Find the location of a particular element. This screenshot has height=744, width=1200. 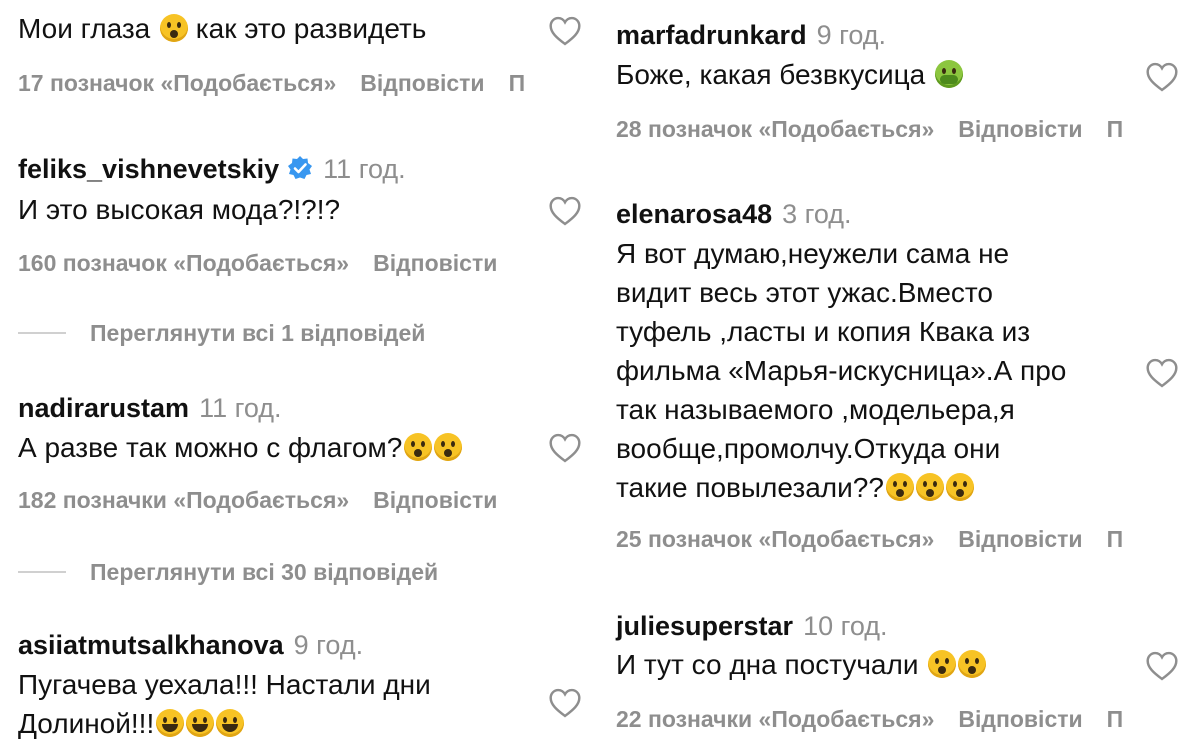

comment-time: 10 год. is located at coordinates (845, 626).